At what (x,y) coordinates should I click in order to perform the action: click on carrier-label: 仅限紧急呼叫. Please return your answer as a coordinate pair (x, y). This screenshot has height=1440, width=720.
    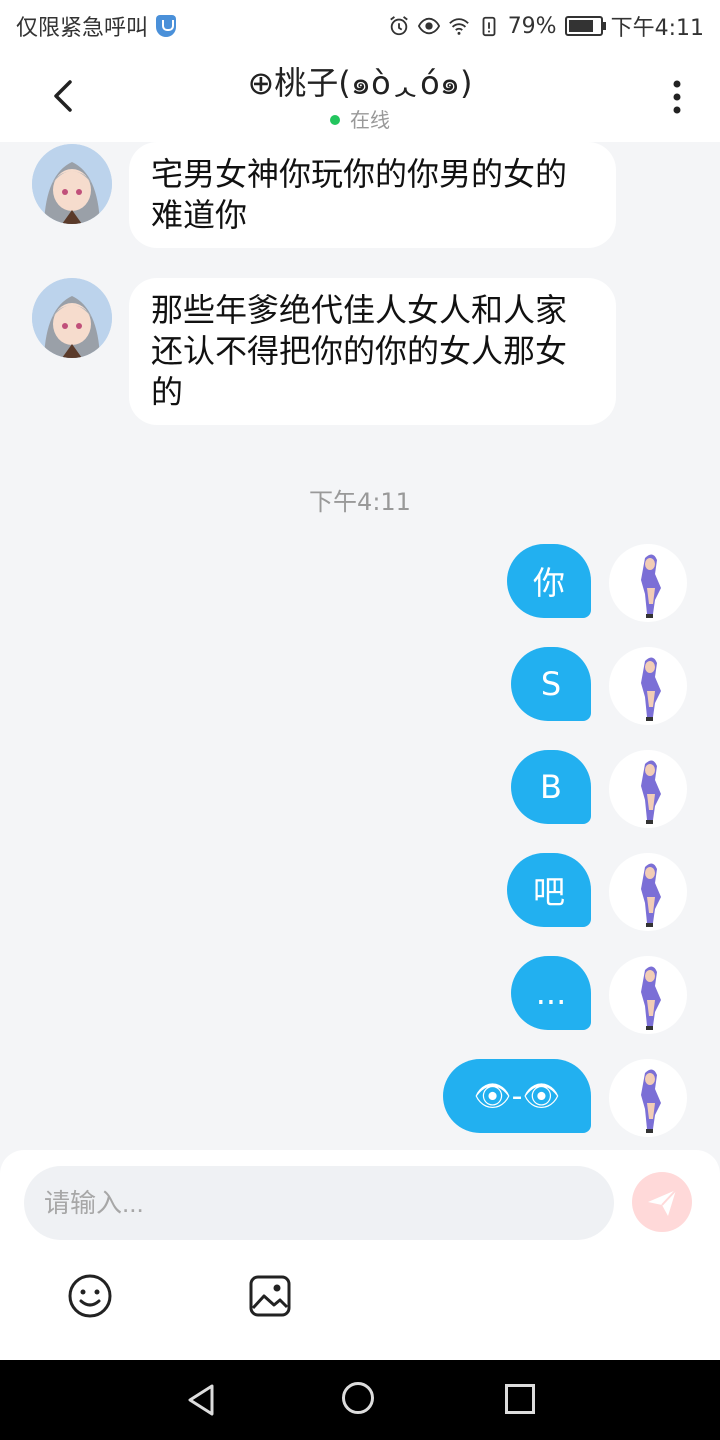
    Looking at the image, I should click on (82, 28).